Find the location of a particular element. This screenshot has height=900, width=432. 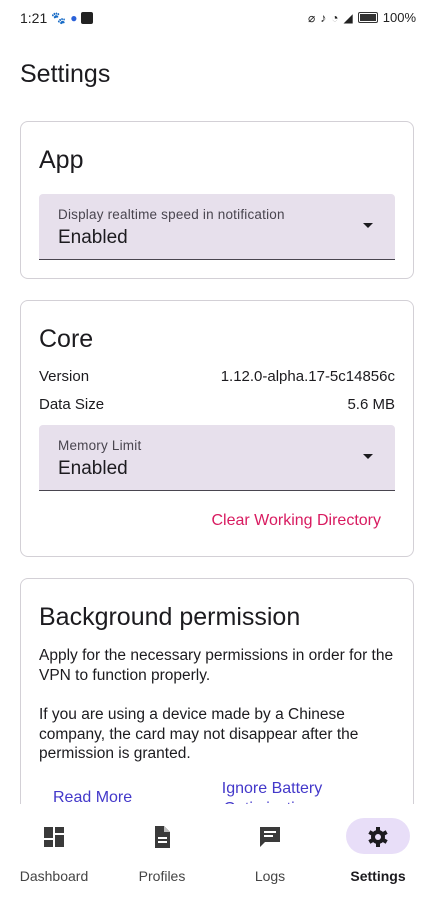

data-size-label: Data Size is located at coordinates (72, 404).